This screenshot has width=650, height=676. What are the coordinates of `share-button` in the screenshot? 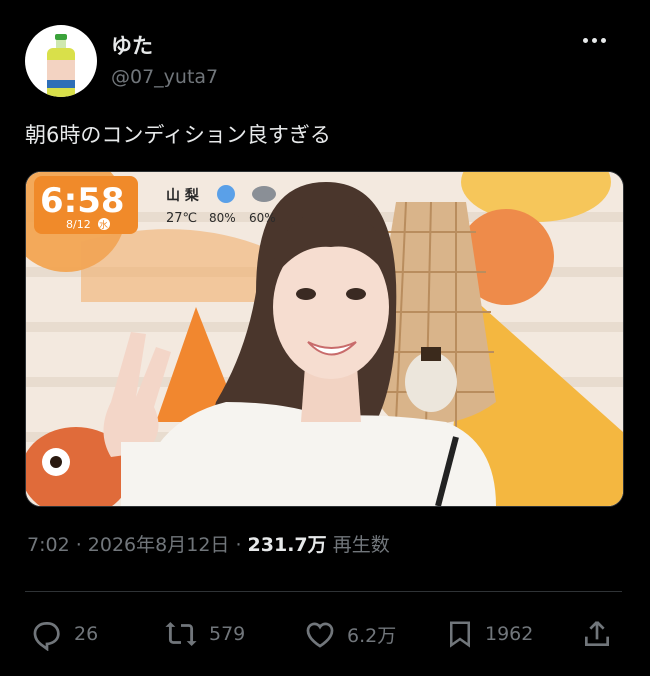 It's located at (597, 634).